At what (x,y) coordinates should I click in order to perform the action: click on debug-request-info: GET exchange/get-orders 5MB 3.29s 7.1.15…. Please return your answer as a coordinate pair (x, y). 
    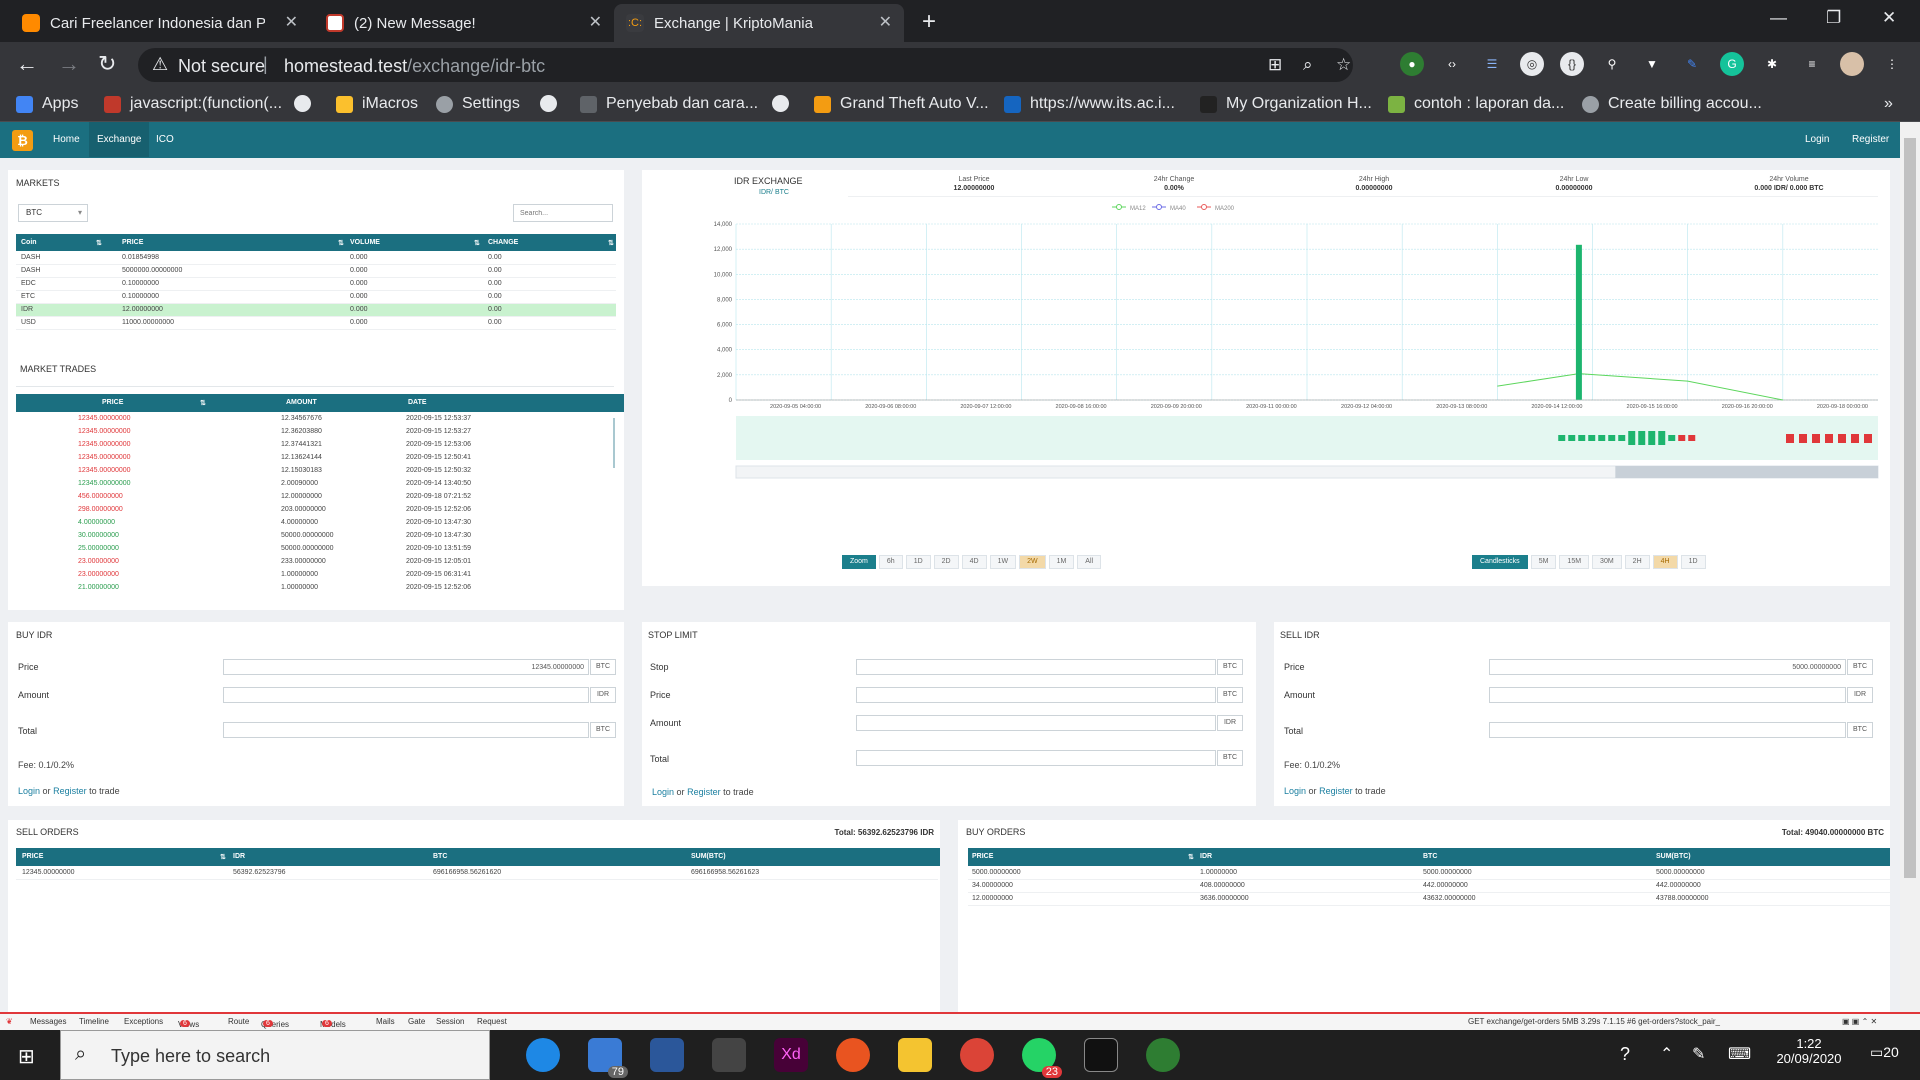
    Looking at the image, I should click on (1594, 1021).